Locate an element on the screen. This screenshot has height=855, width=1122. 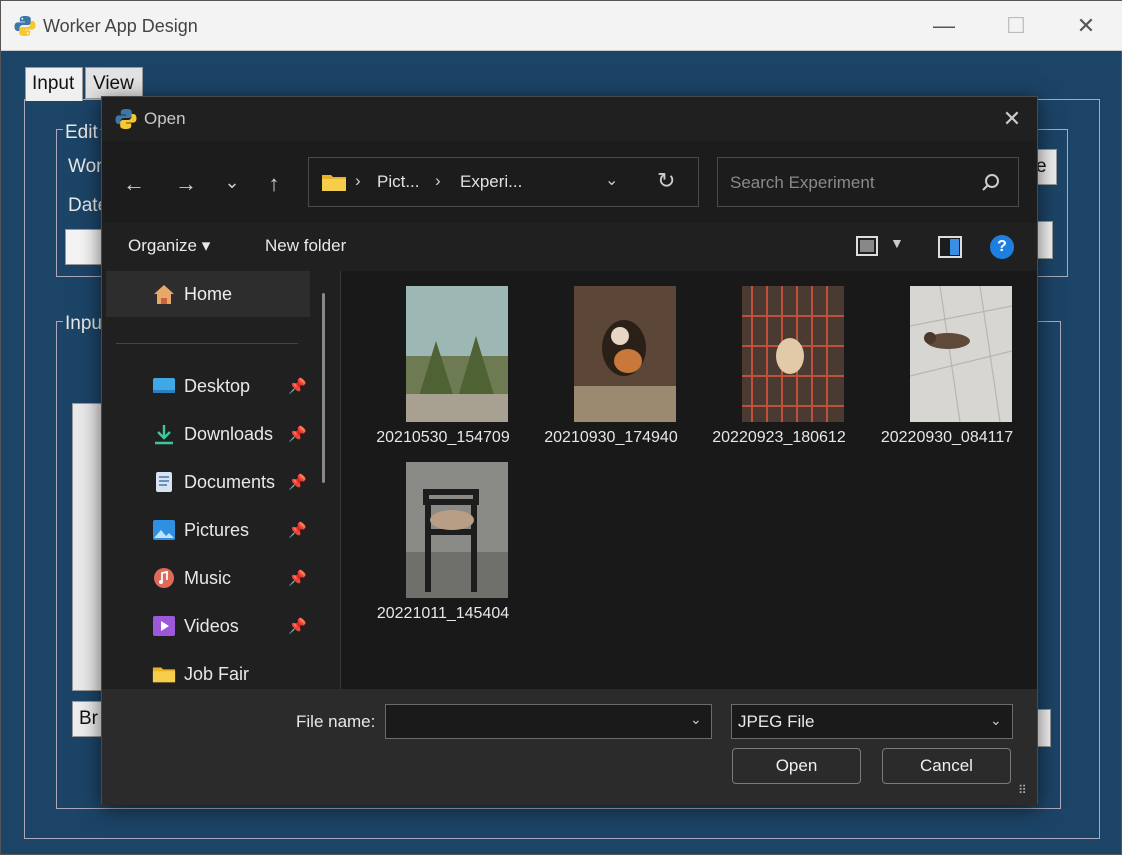
tab-view: View is located at coordinates (114, 83).